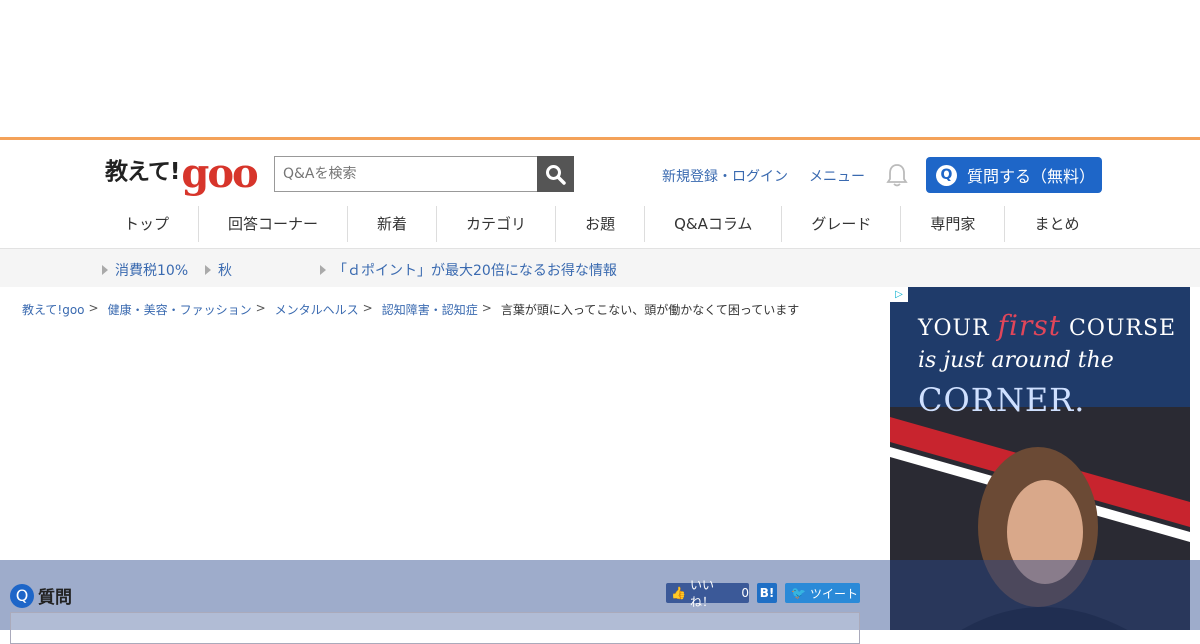 This screenshot has width=1200, height=644. I want to click on search-box, so click(424, 174).